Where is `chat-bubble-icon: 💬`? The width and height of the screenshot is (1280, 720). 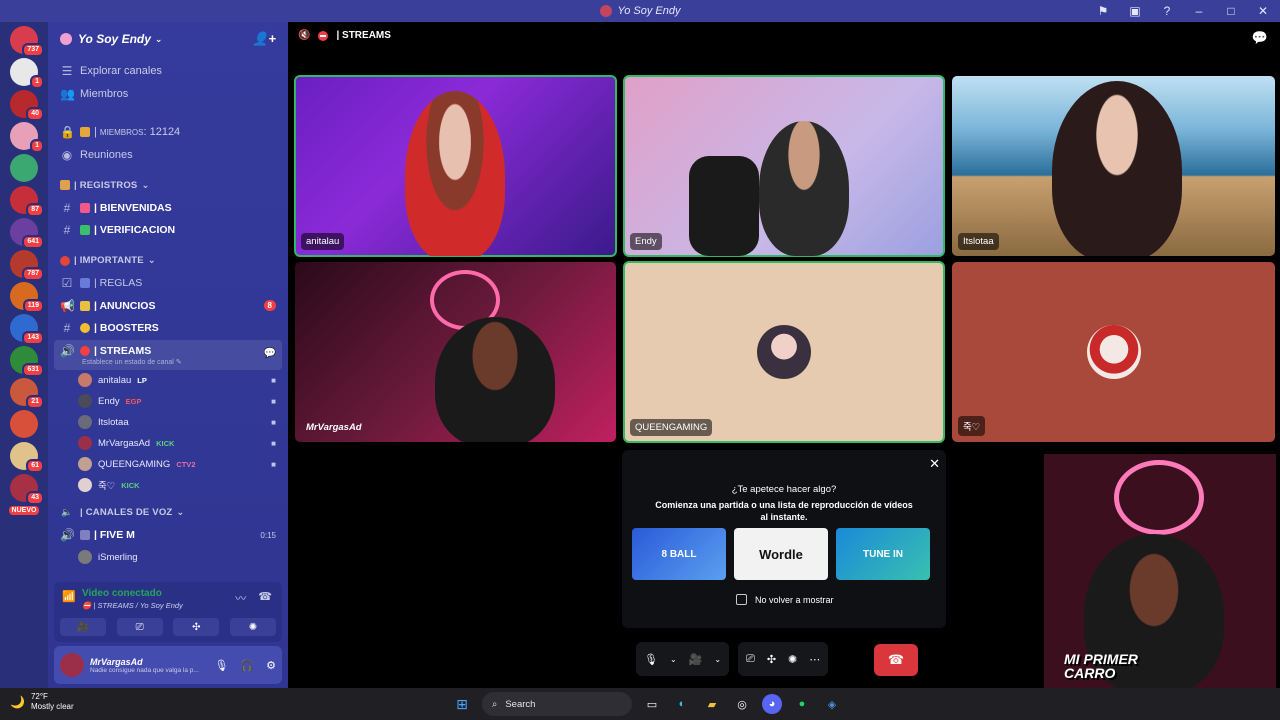
chat-bubble-icon: 💬 is located at coordinates (270, 353).